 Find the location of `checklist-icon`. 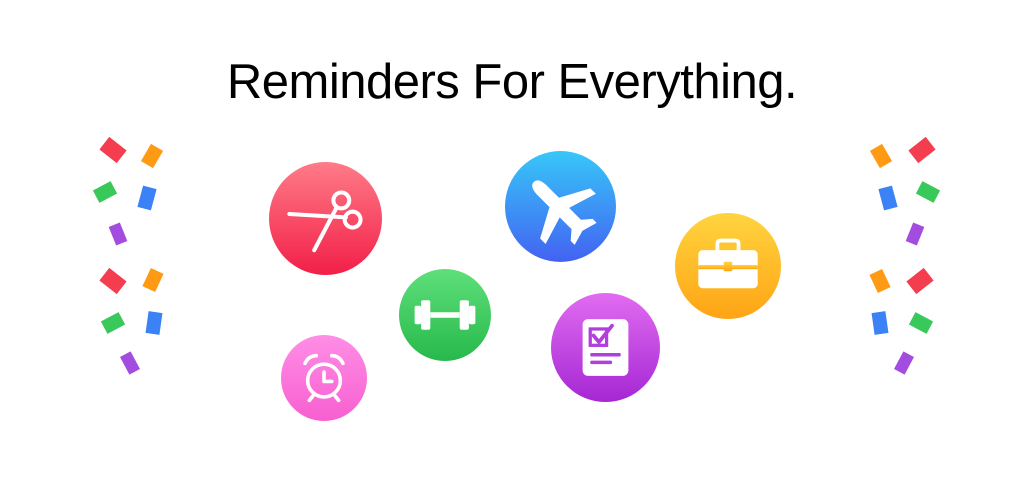

checklist-icon is located at coordinates (605, 347).